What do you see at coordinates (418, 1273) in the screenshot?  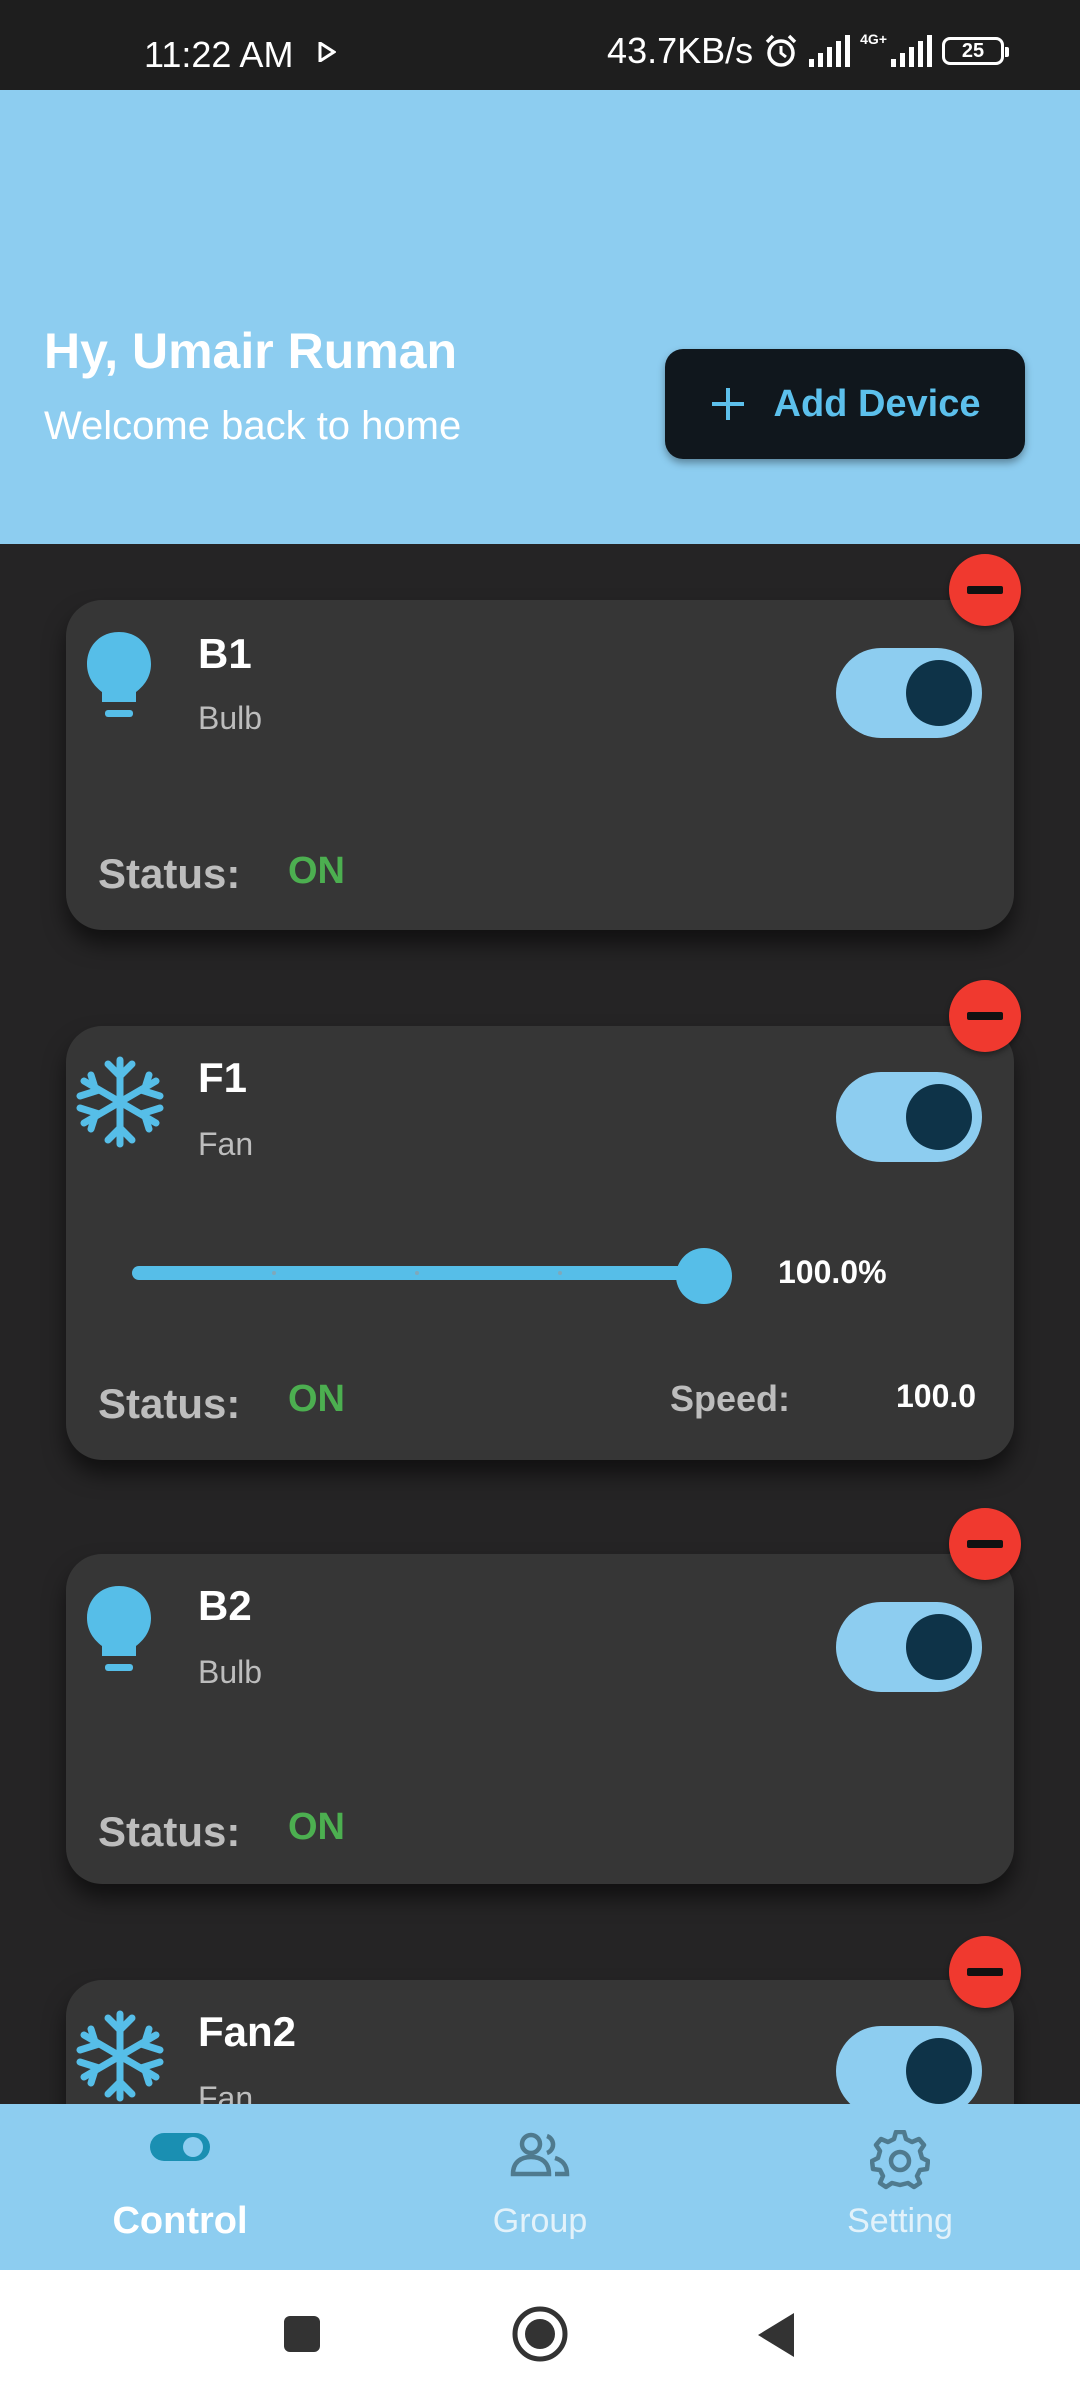 I see `fan-speed-slider` at bounding box center [418, 1273].